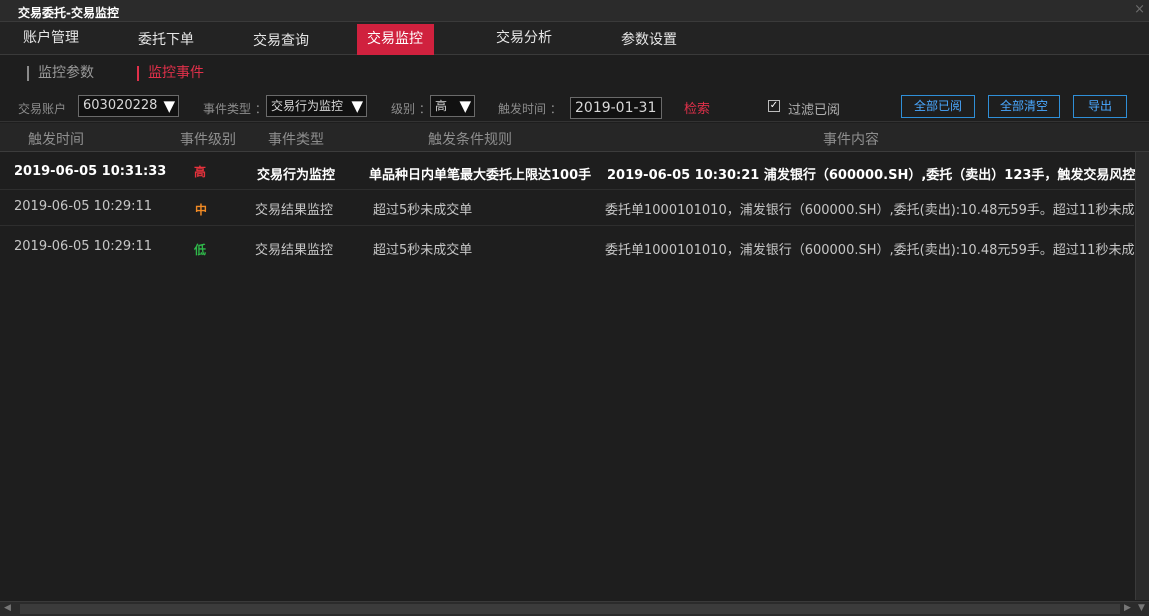 Image resolution: width=1149 pixels, height=616 pixels. Describe the element at coordinates (235, 109) in the screenshot. I see `event-type-label: 事件类型 ：` at that location.